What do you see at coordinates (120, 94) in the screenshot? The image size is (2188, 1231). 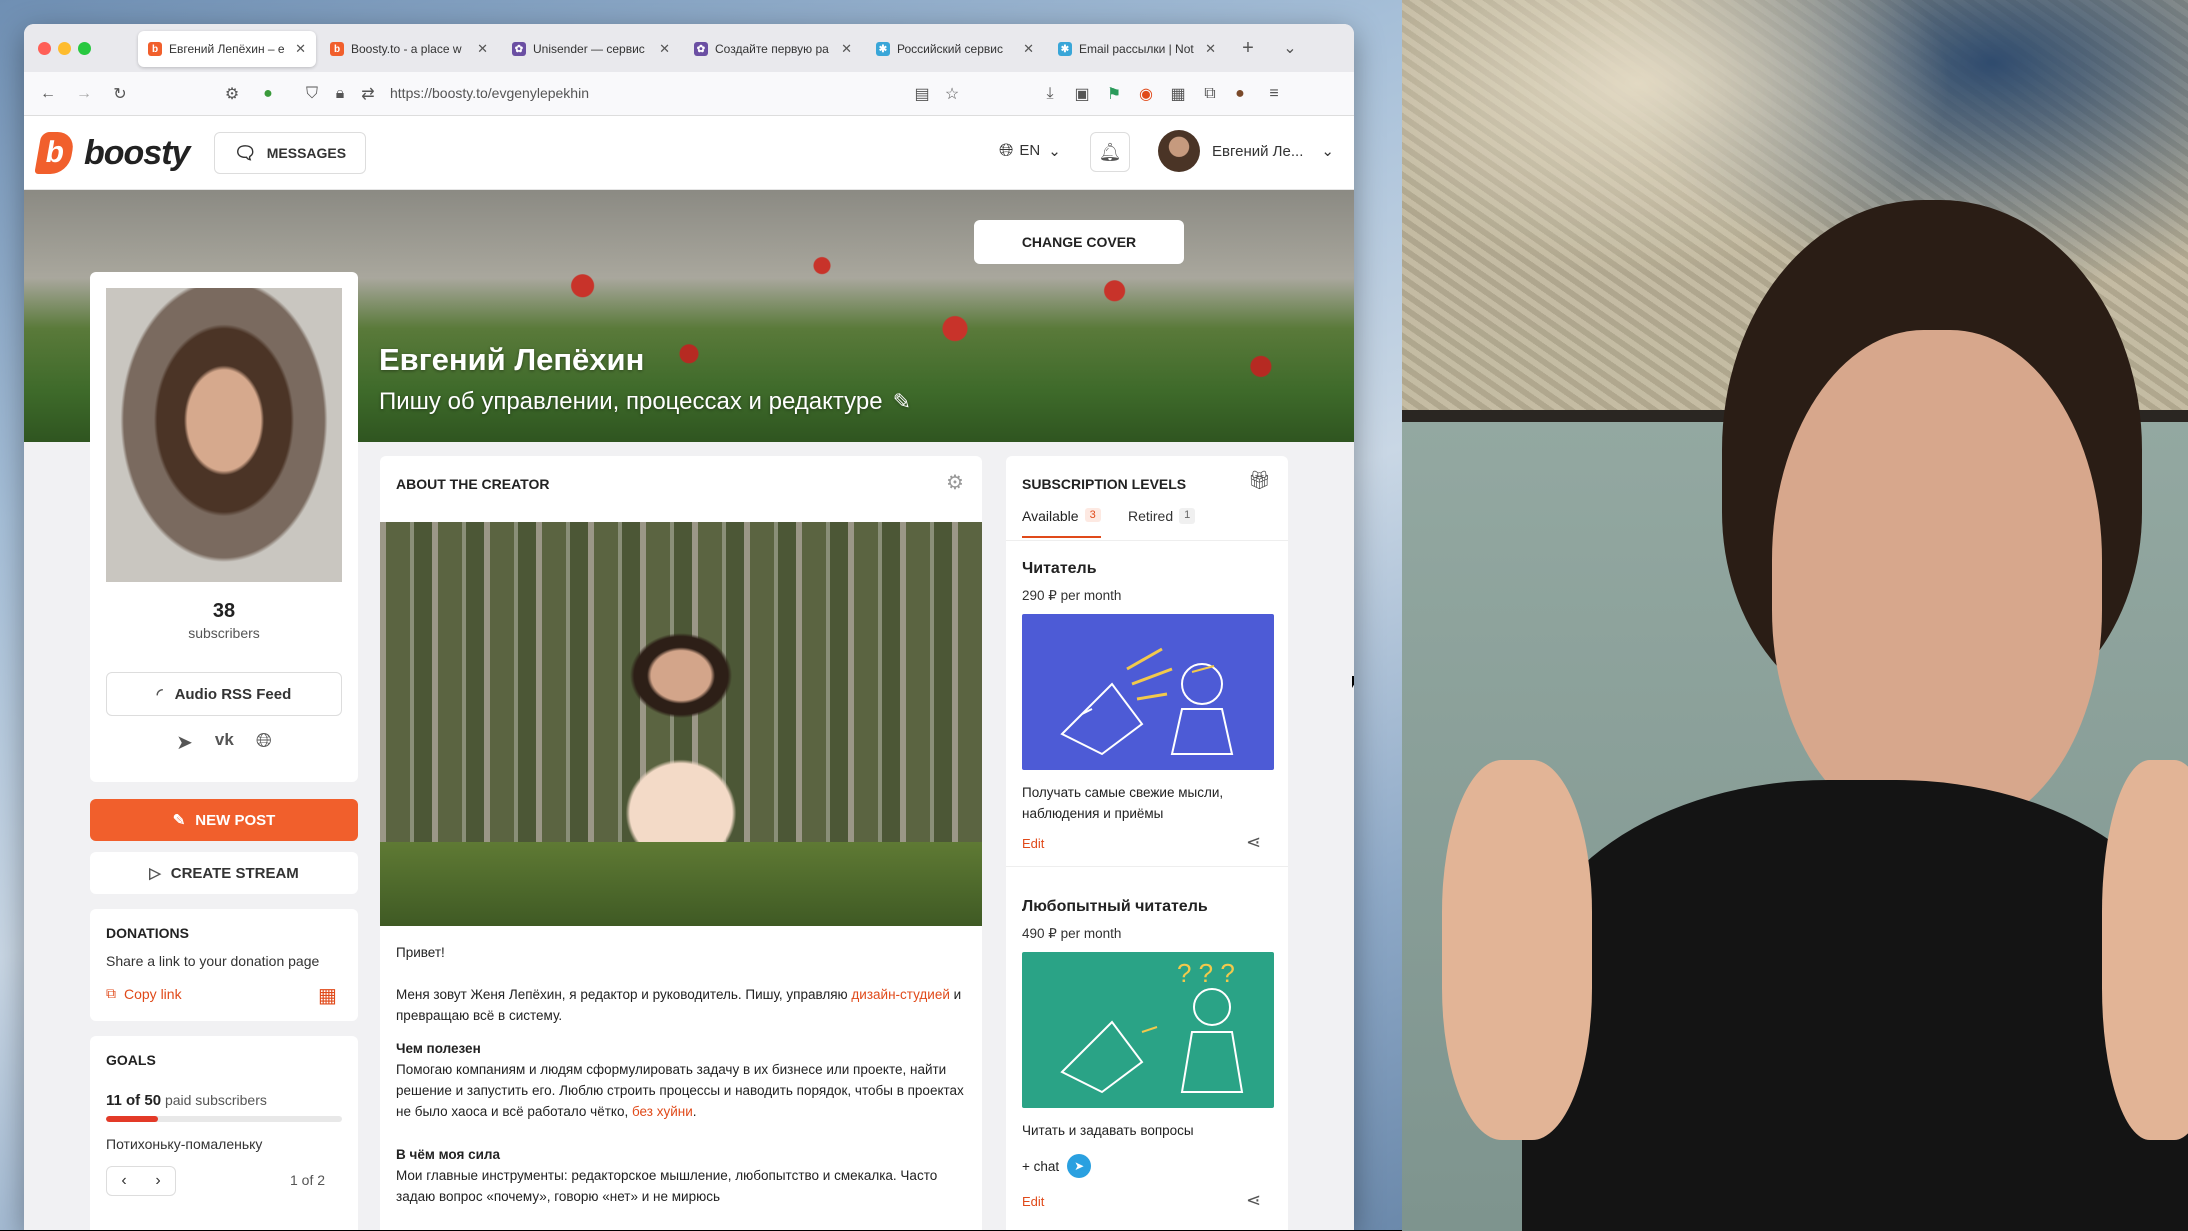 I see `reload-icon: ↻` at bounding box center [120, 94].